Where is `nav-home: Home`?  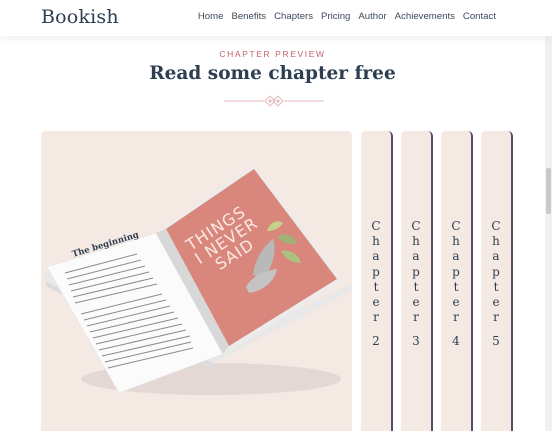 nav-home: Home is located at coordinates (211, 16).